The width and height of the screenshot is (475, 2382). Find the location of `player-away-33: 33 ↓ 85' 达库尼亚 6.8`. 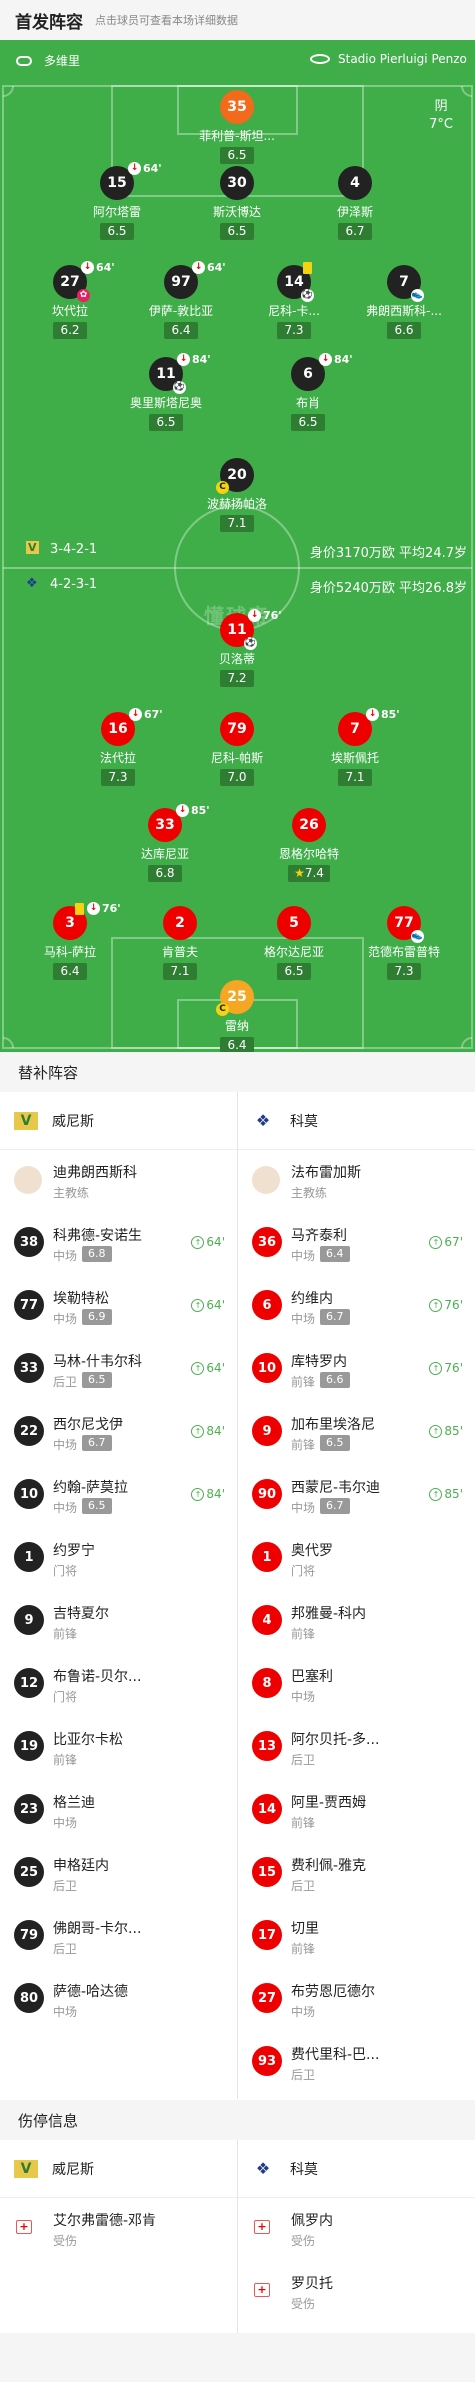

player-away-33: 33 ↓ 85' 达库尼亚 6.8 is located at coordinates (165, 843).